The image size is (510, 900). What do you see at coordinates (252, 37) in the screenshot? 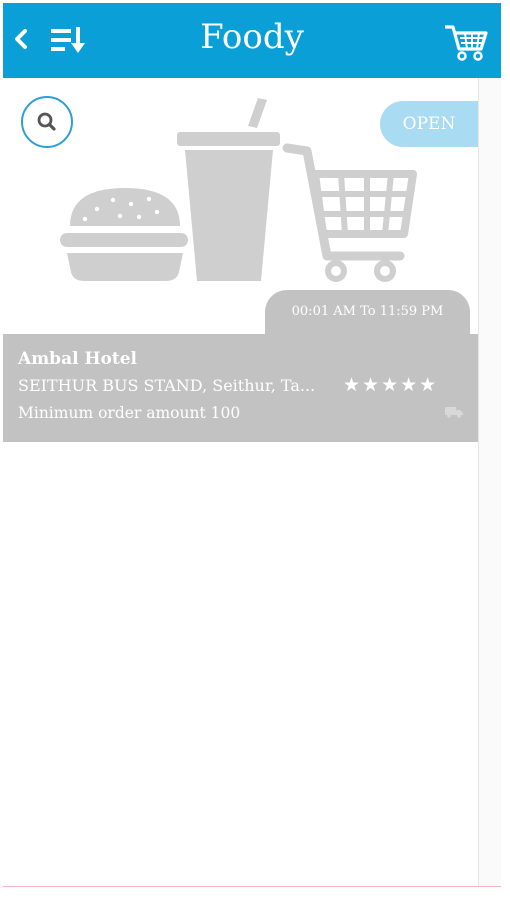
I see `app-title: Foody` at bounding box center [252, 37].